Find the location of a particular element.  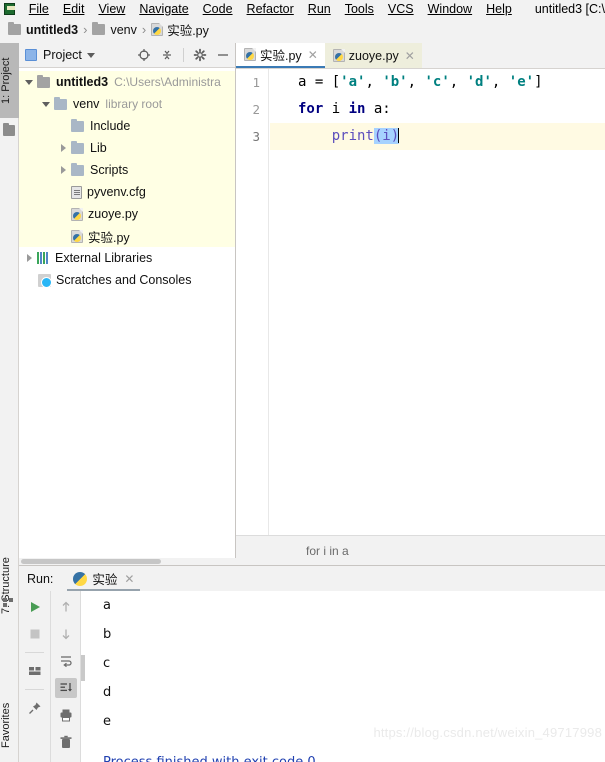

code-function-print: print is located at coordinates (352, 136).